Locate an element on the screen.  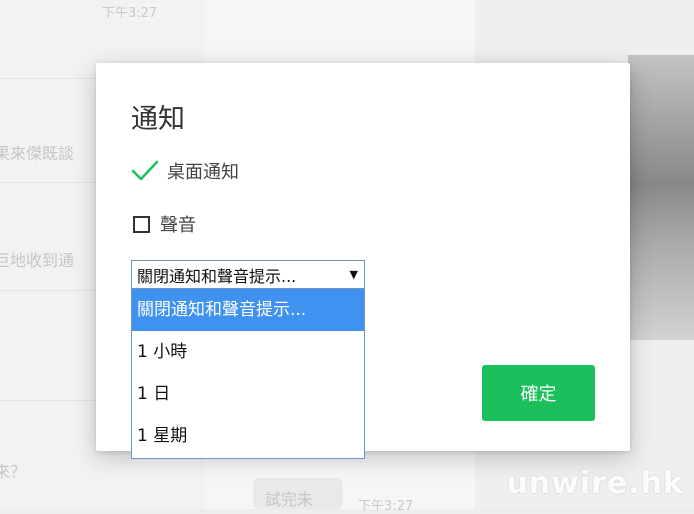
watermark: unwire.hk is located at coordinates (595, 483).